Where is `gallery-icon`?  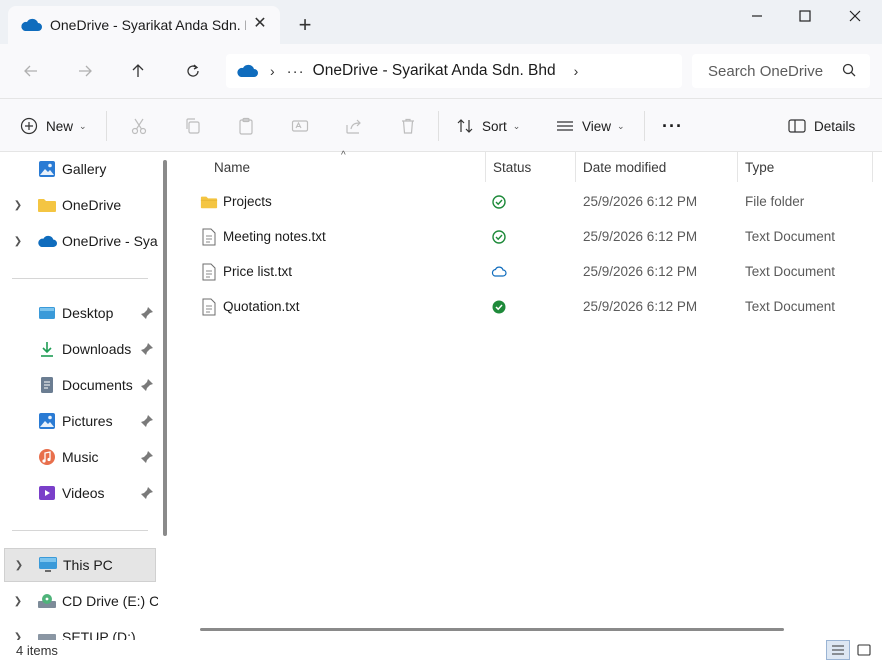
gallery-icon is located at coordinates (47, 169).